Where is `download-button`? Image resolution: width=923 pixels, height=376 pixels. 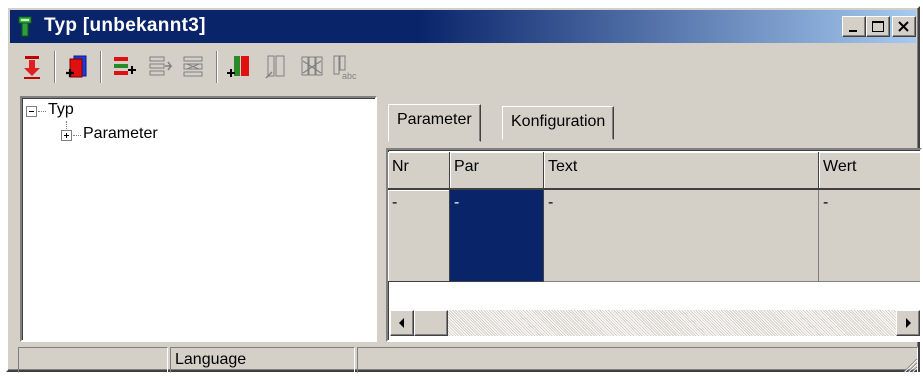
download-button is located at coordinates (32, 67).